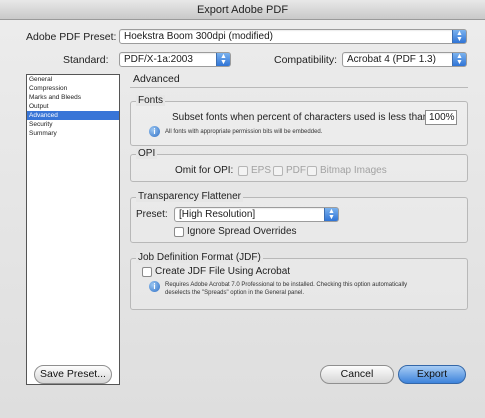  I want to click on preset-select: Hoekstra Boom 300dpi (modified) ▲ ▼, so click(293, 36).